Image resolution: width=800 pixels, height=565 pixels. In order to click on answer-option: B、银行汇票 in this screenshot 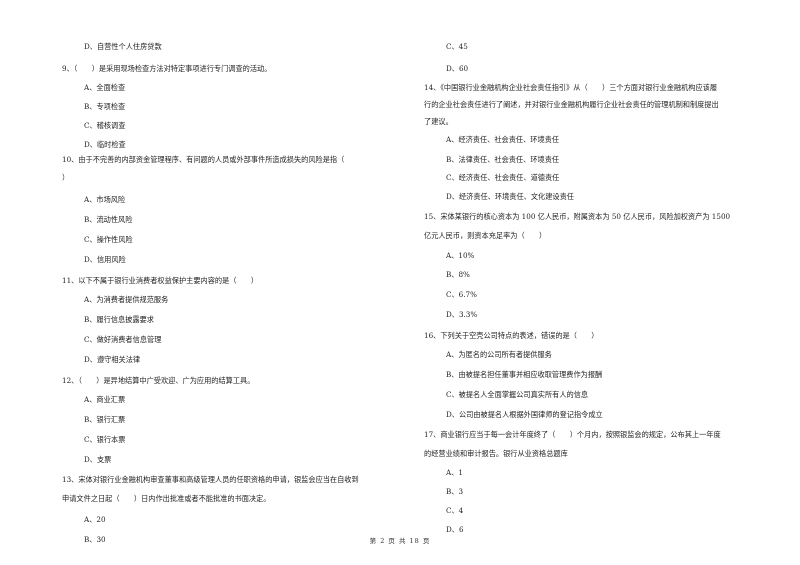, I will do `click(105, 419)`.